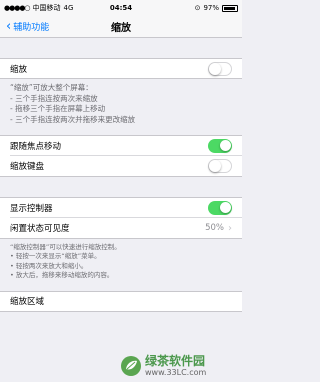  I want to click on zoom-label: 缩放, so click(19, 69).